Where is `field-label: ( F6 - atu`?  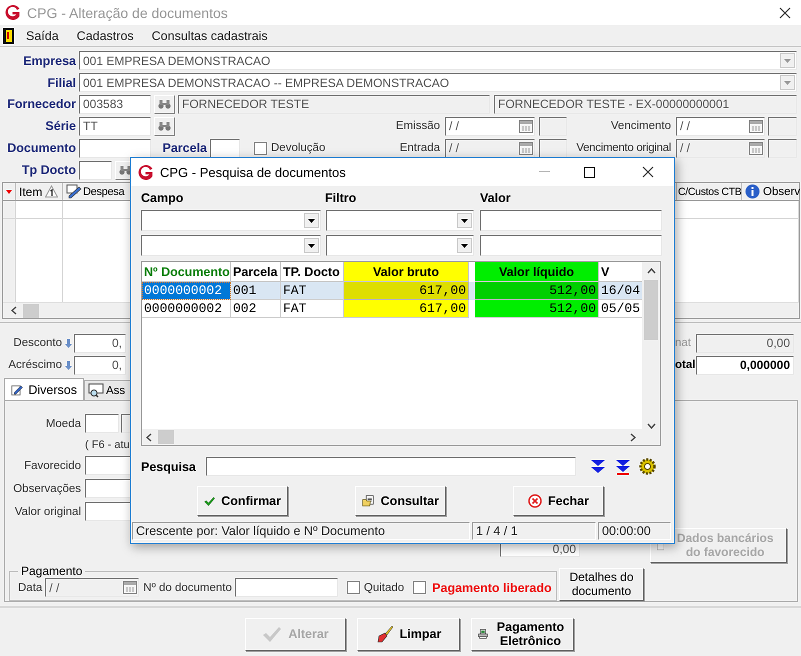 field-label: ( F6 - atu is located at coordinates (107, 444).